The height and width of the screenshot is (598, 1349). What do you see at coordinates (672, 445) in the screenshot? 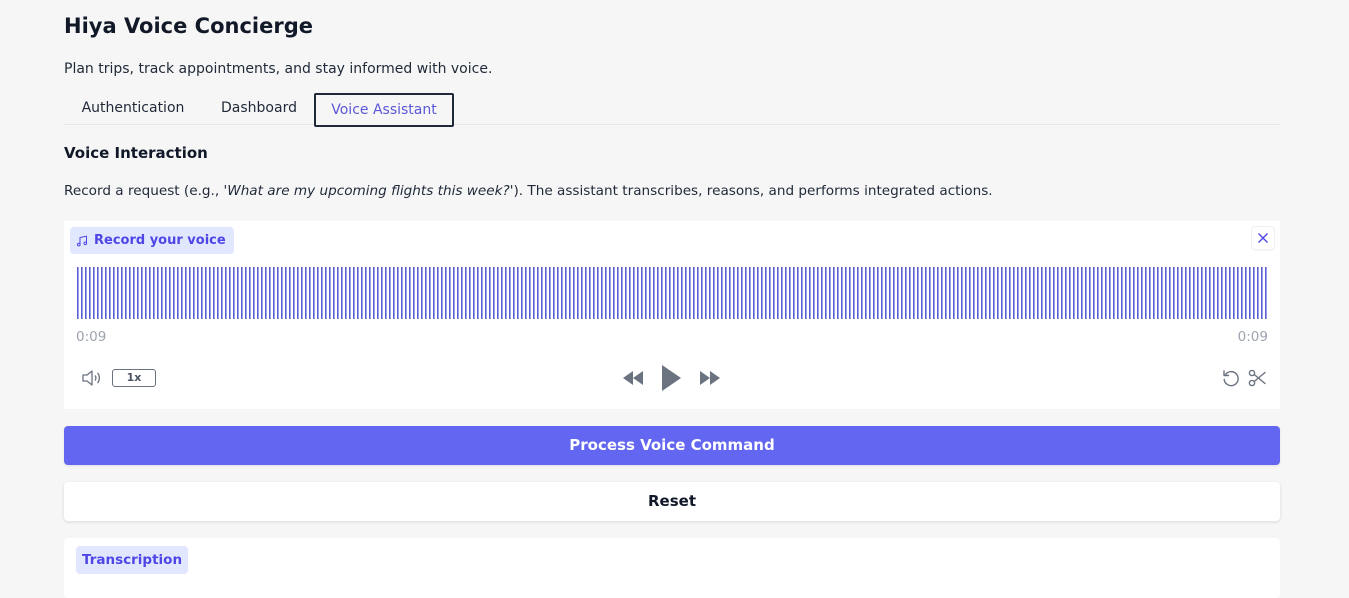
I see `process-voice-command-button: Process Voice Command` at bounding box center [672, 445].